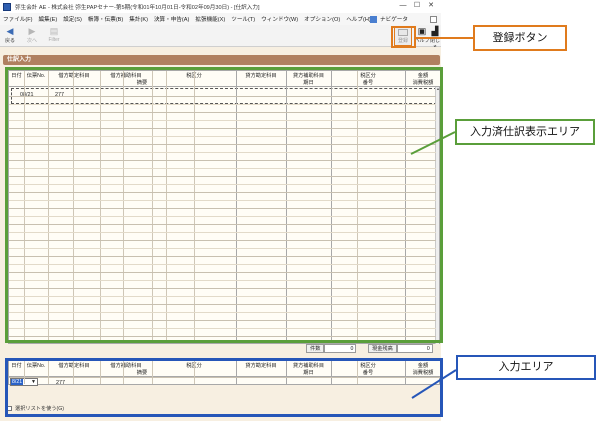 This screenshot has height=421, width=597. I want to click on register-button-callout: 登録ボタン, so click(520, 38).